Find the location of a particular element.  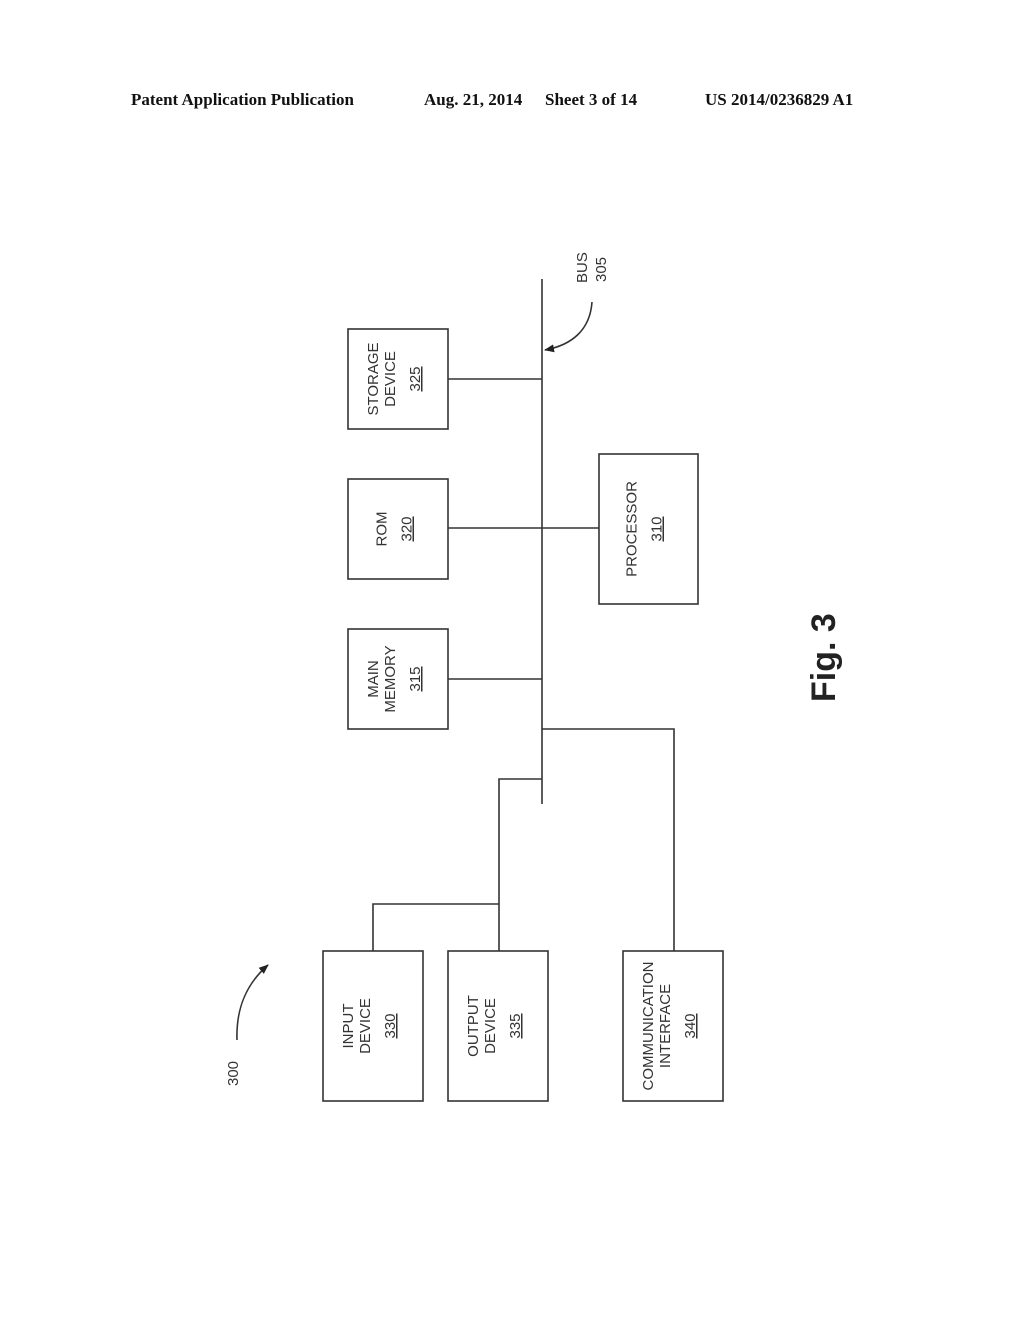

main-memory-label-line: MAIN is located at coordinates (373, 679).